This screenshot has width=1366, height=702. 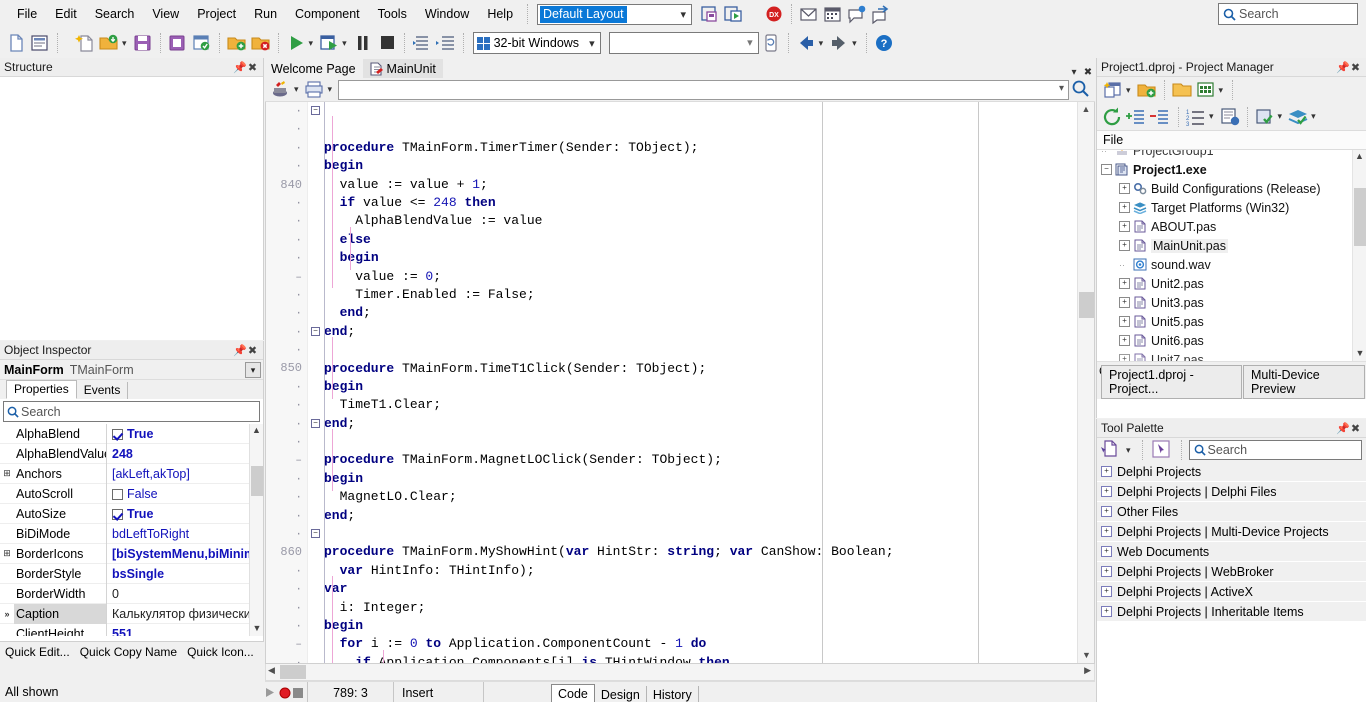 I want to click on new-project-icon, so click(x=1113, y=90).